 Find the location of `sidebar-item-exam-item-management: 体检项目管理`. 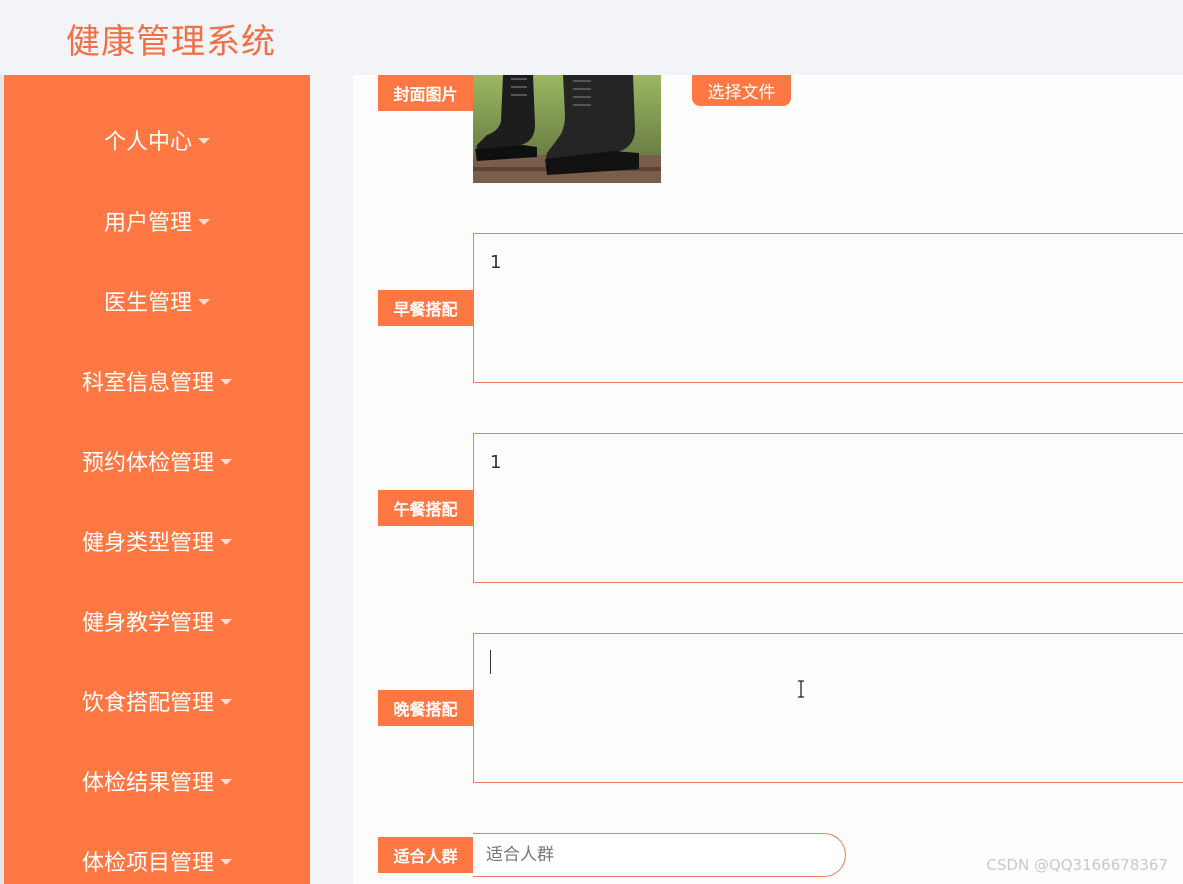

sidebar-item-exam-item-management: 体检项目管理 is located at coordinates (157, 861).